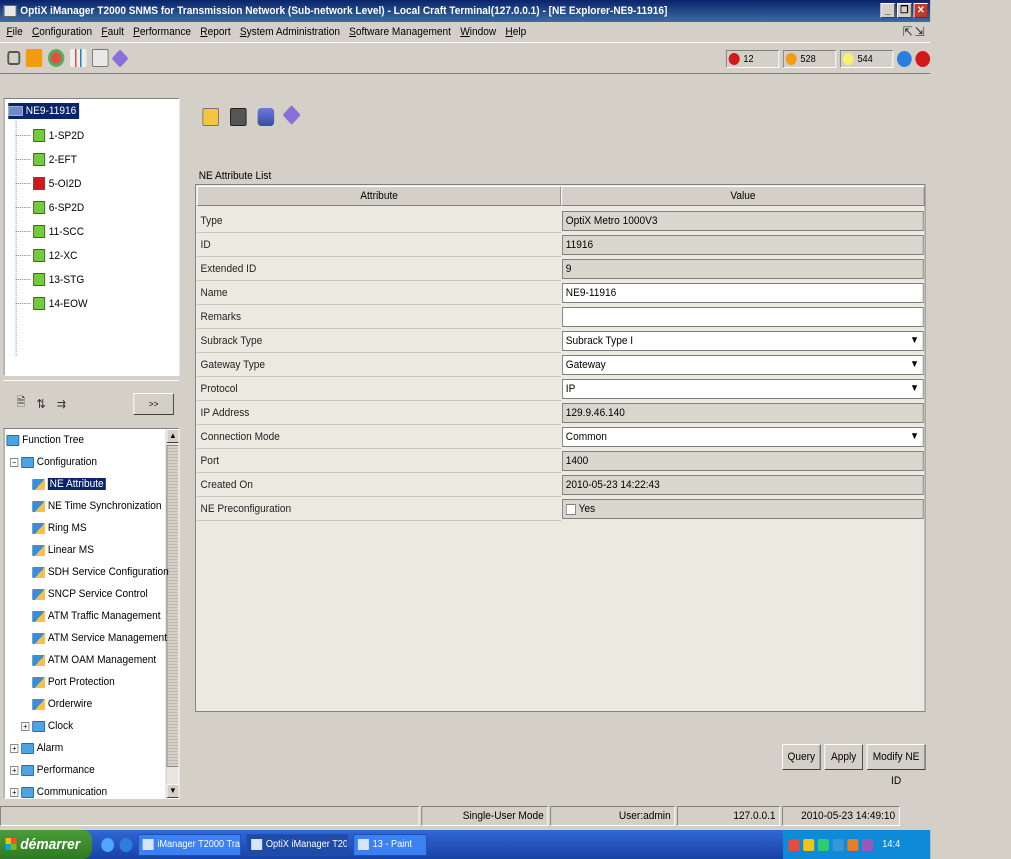  I want to click on tree-item-atm-oam-management: ATM OAM Management, so click(94, 660).